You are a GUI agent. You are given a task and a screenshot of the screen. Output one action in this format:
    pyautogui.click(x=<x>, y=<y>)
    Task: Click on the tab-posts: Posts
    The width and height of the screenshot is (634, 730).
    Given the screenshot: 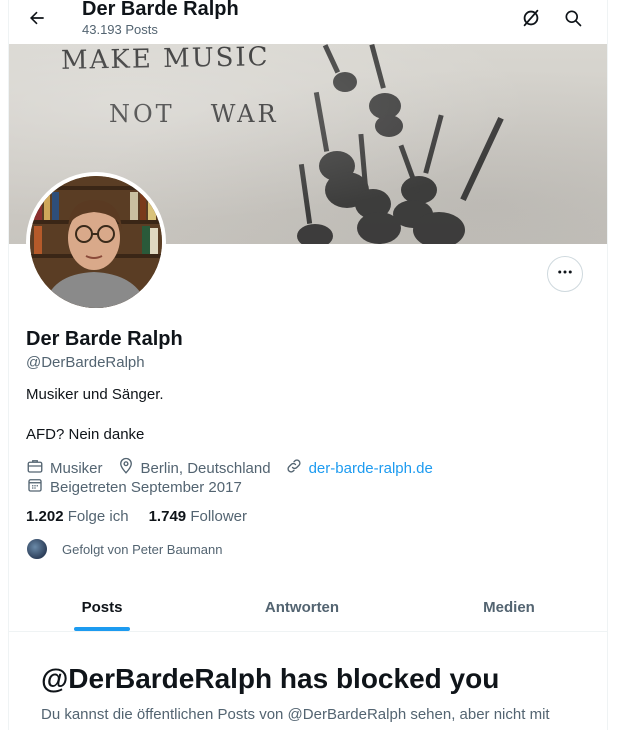 What is the action you would take?
    pyautogui.click(x=102, y=607)
    